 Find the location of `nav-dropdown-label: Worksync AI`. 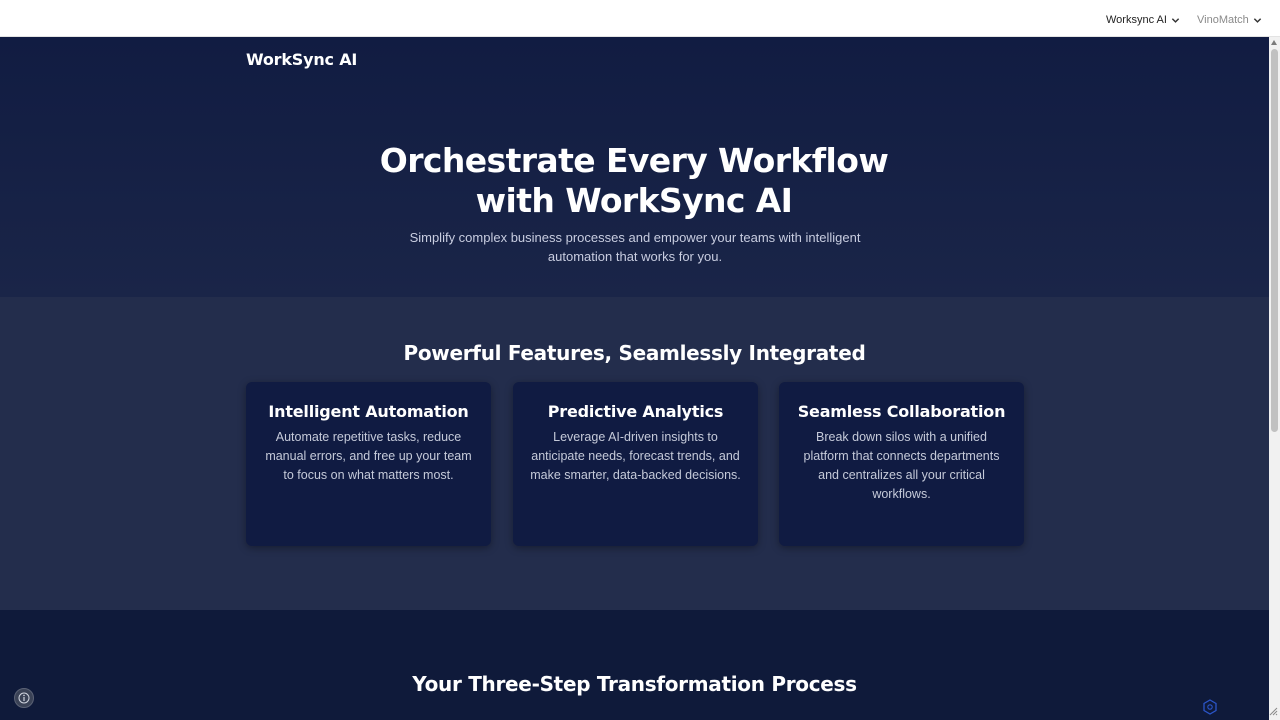

nav-dropdown-label: Worksync AI is located at coordinates (1136, 20).